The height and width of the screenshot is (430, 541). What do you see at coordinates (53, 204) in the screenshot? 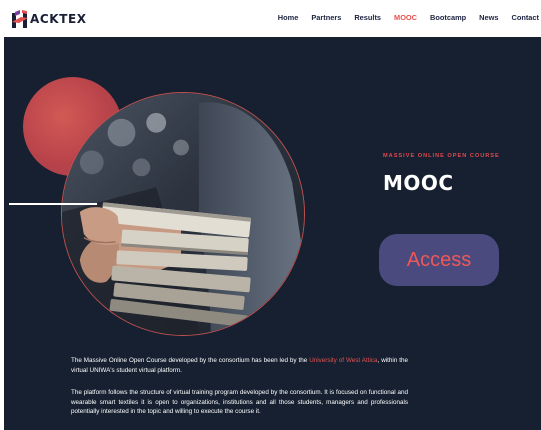
I see `decorative-divider-line` at bounding box center [53, 204].